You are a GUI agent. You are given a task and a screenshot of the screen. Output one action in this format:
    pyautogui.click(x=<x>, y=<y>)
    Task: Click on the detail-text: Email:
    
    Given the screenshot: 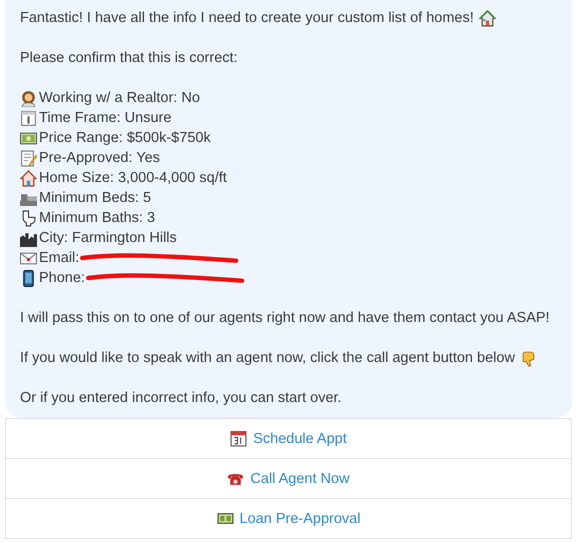 What is the action you would take?
    pyautogui.click(x=59, y=258)
    